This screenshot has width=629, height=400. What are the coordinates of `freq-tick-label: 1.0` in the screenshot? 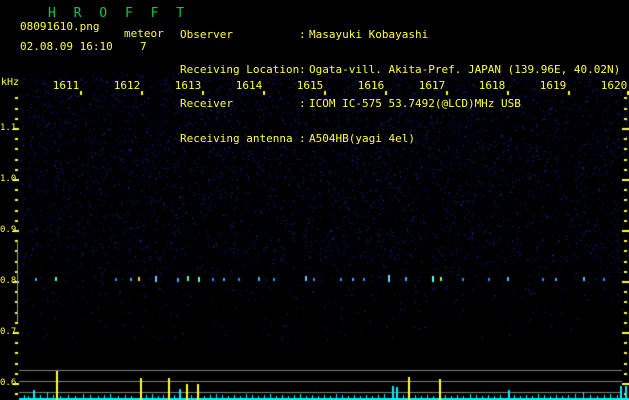 It's located at (8, 179).